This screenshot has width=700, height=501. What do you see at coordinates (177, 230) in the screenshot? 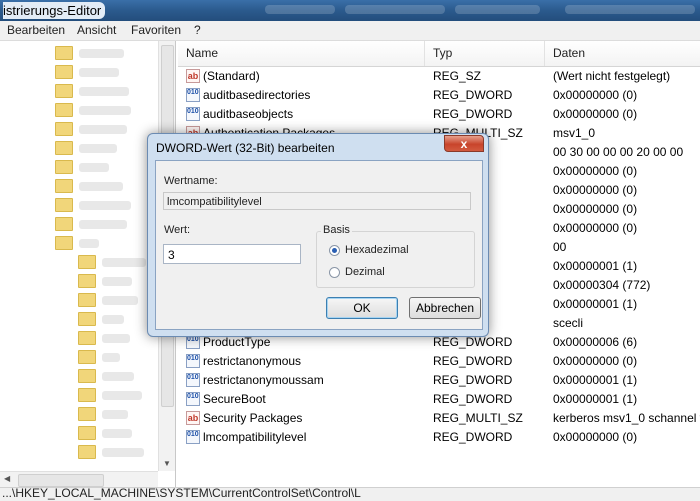
I see `value-data-label: Wert:` at bounding box center [177, 230].